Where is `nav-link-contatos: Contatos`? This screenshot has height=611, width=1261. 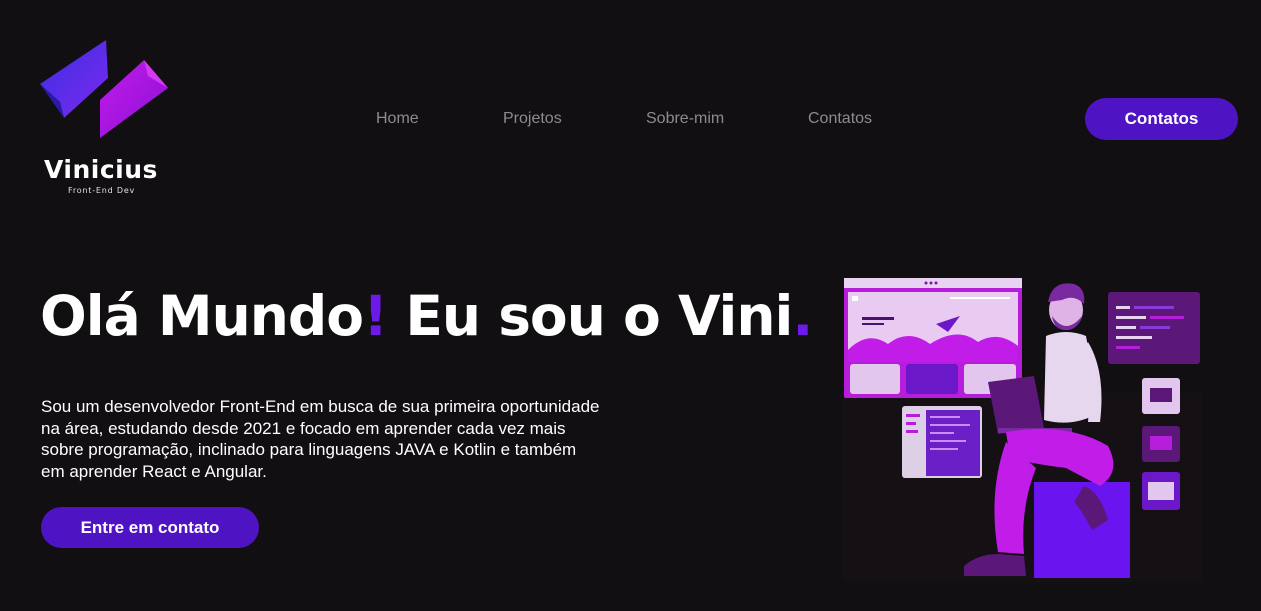
nav-link-contatos: Contatos is located at coordinates (840, 119).